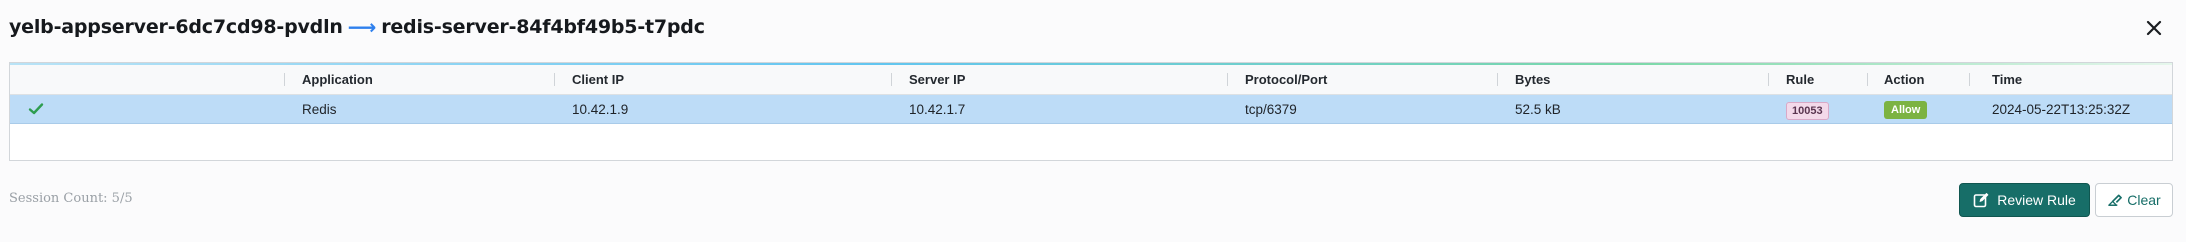  I want to click on clear-label: Clear, so click(2144, 200).